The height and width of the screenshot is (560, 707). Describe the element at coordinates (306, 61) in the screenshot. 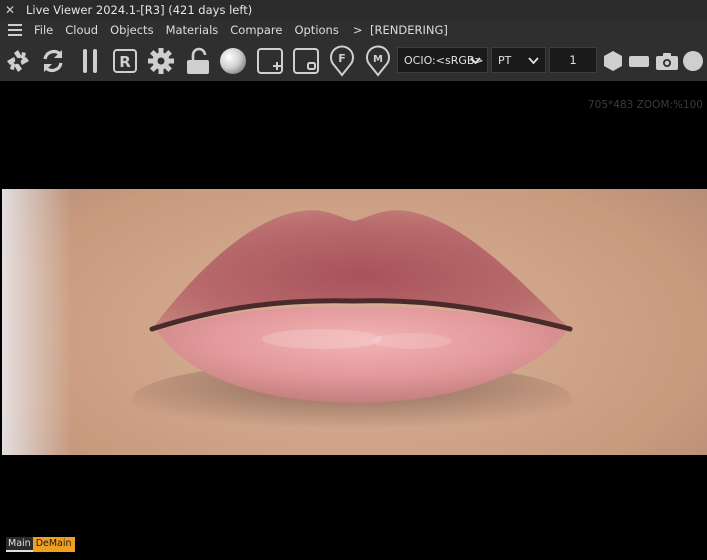

I see `remove-object-icon` at that location.